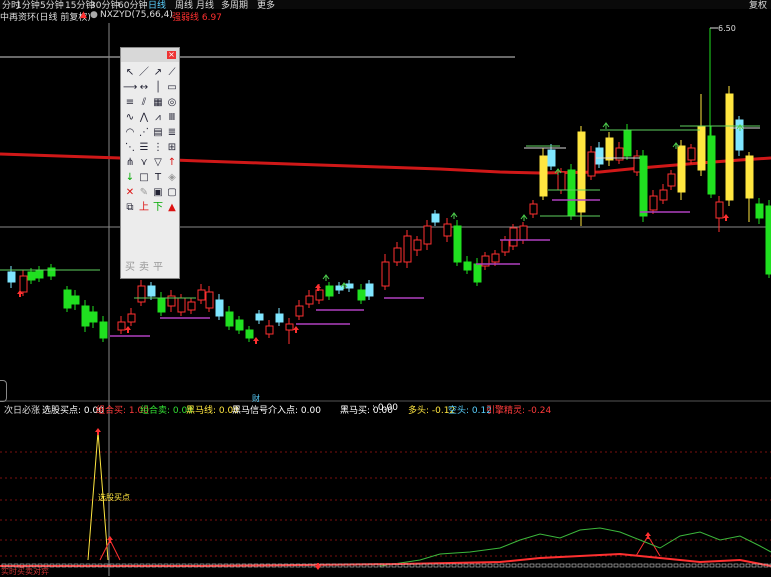 The height and width of the screenshot is (577, 771). Describe the element at coordinates (144, 268) in the screenshot. I see `trade-tool-1: 卖` at that location.